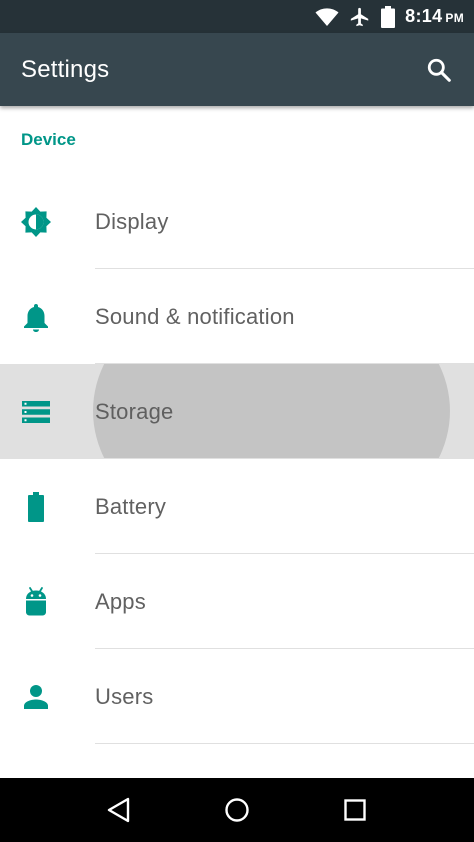 Image resolution: width=474 pixels, height=842 pixels. Describe the element at coordinates (120, 601) in the screenshot. I see `settings-item-label: Apps` at that location.